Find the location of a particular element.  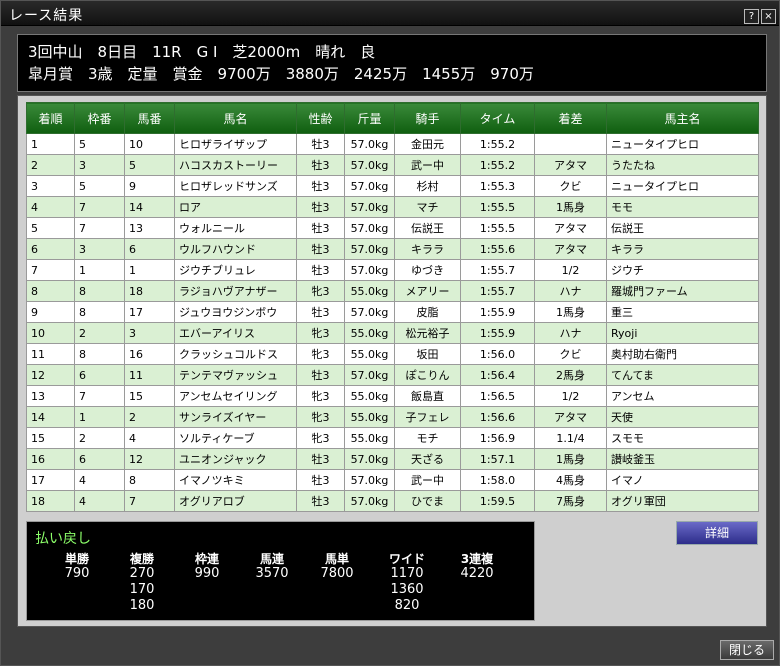

close-button: 閉じる is located at coordinates (747, 650).